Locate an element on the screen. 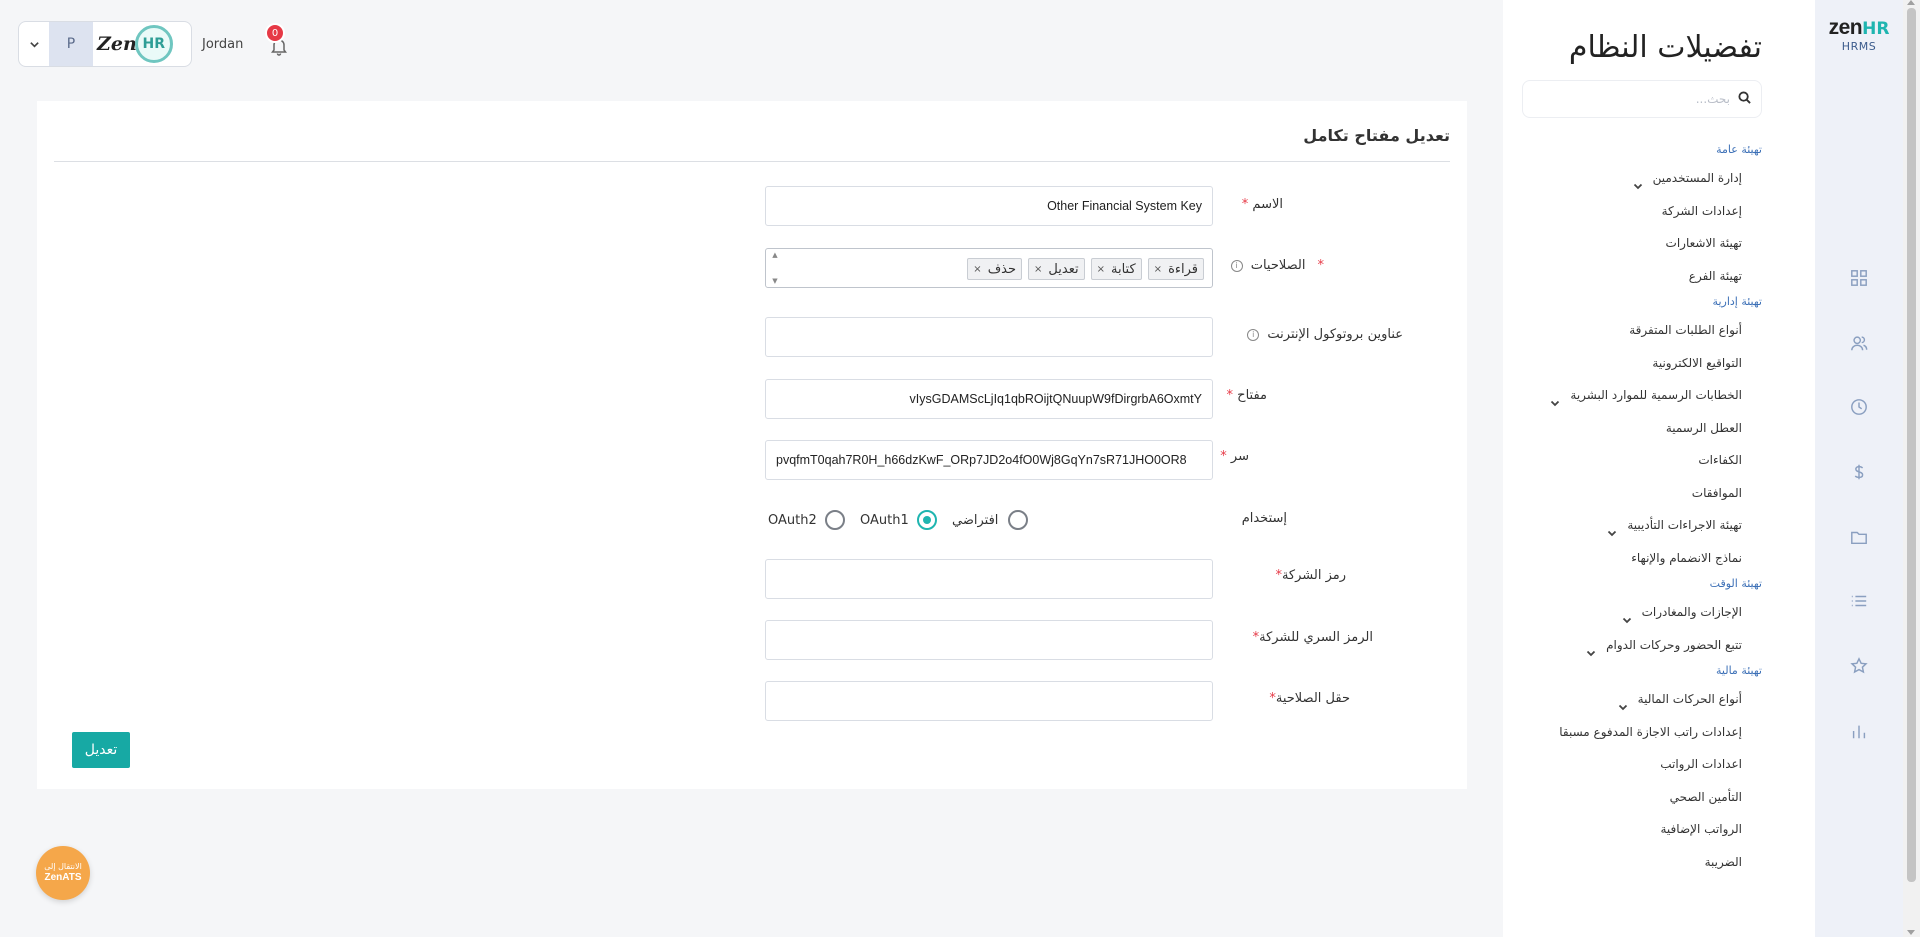 This screenshot has width=1920, height=937. nav-item-label: تهيئة الاشعارات is located at coordinates (1703, 243).